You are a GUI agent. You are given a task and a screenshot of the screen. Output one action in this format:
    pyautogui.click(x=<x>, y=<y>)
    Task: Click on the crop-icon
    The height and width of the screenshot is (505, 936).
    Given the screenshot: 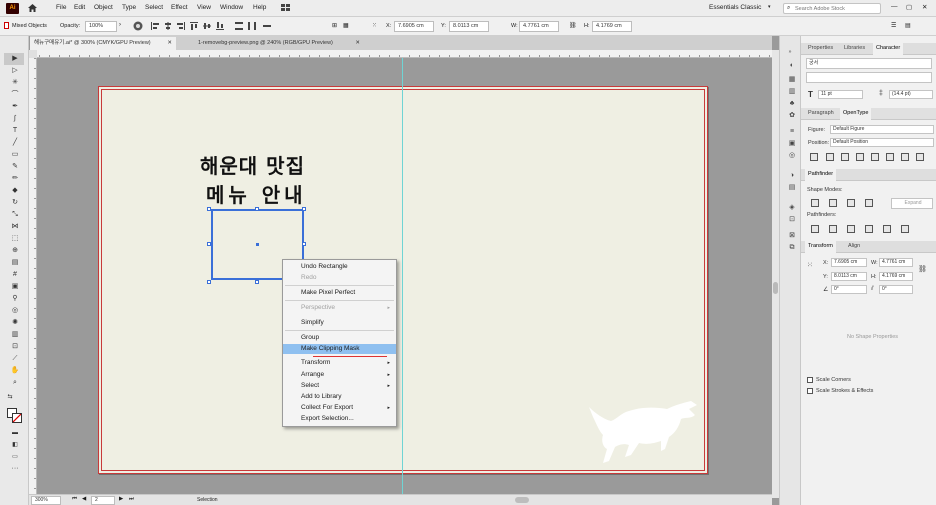 What is the action you would take?
    pyautogui.click(x=869, y=229)
    